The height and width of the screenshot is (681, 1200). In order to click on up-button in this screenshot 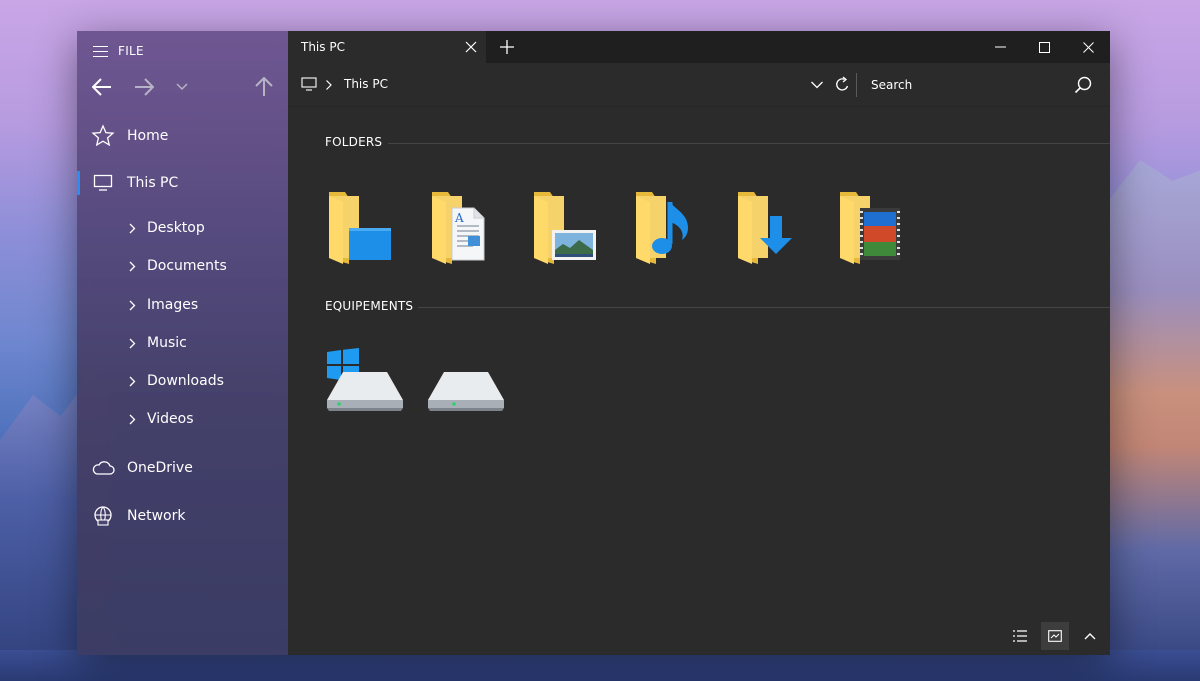, I will do `click(264, 87)`.